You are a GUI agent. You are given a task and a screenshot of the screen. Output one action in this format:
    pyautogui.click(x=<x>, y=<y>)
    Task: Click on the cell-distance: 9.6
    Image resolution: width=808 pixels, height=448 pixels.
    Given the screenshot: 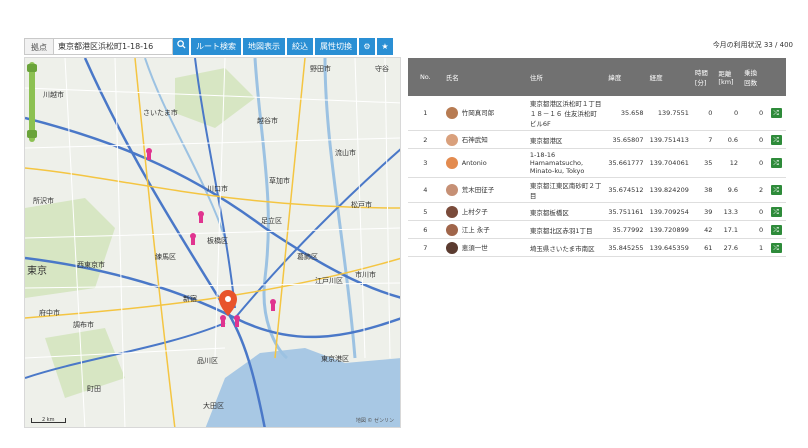 What is the action you would take?
    pyautogui.click(x=728, y=190)
    